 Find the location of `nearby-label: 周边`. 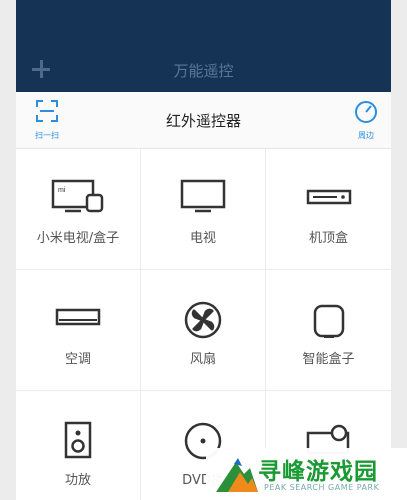

nearby-label: 周边 is located at coordinates (366, 135).